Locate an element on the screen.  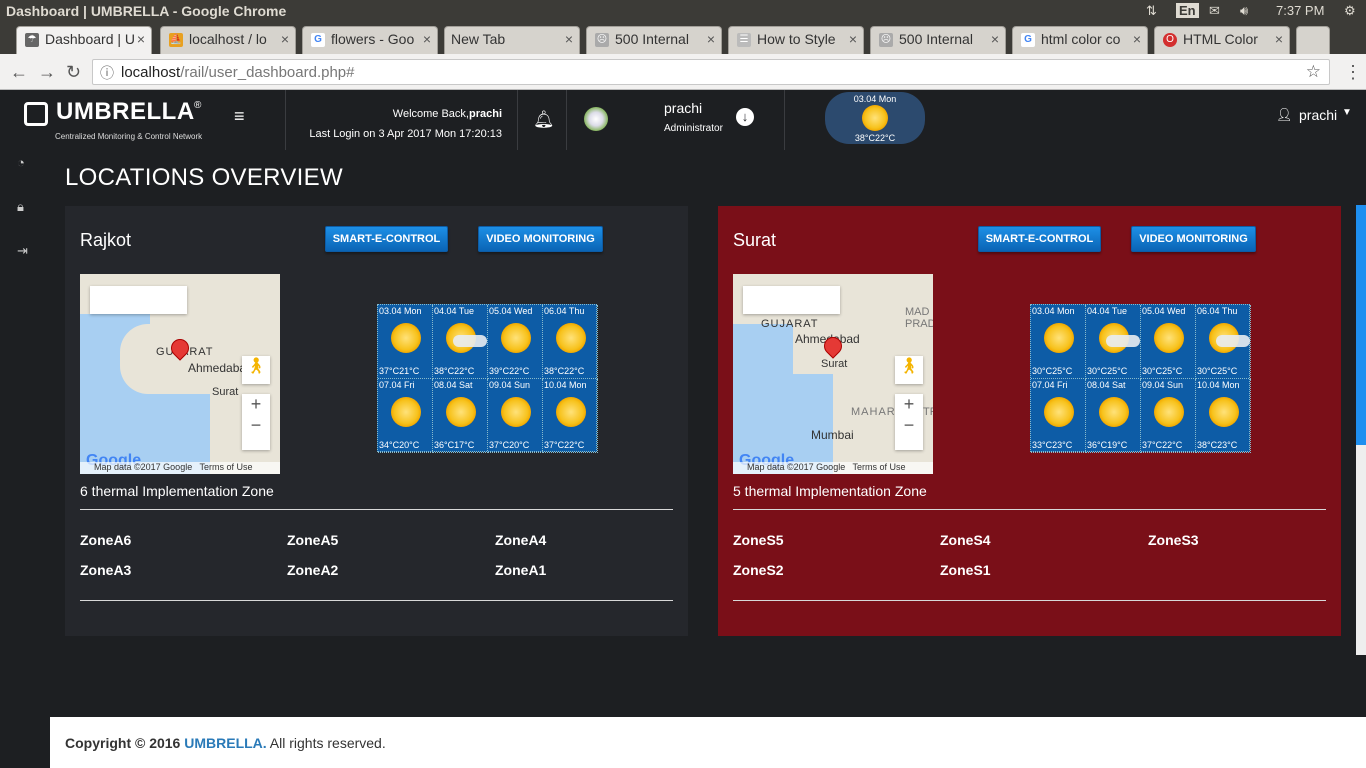
user-icon: 👤︎ is located at coordinates (1284, 115).